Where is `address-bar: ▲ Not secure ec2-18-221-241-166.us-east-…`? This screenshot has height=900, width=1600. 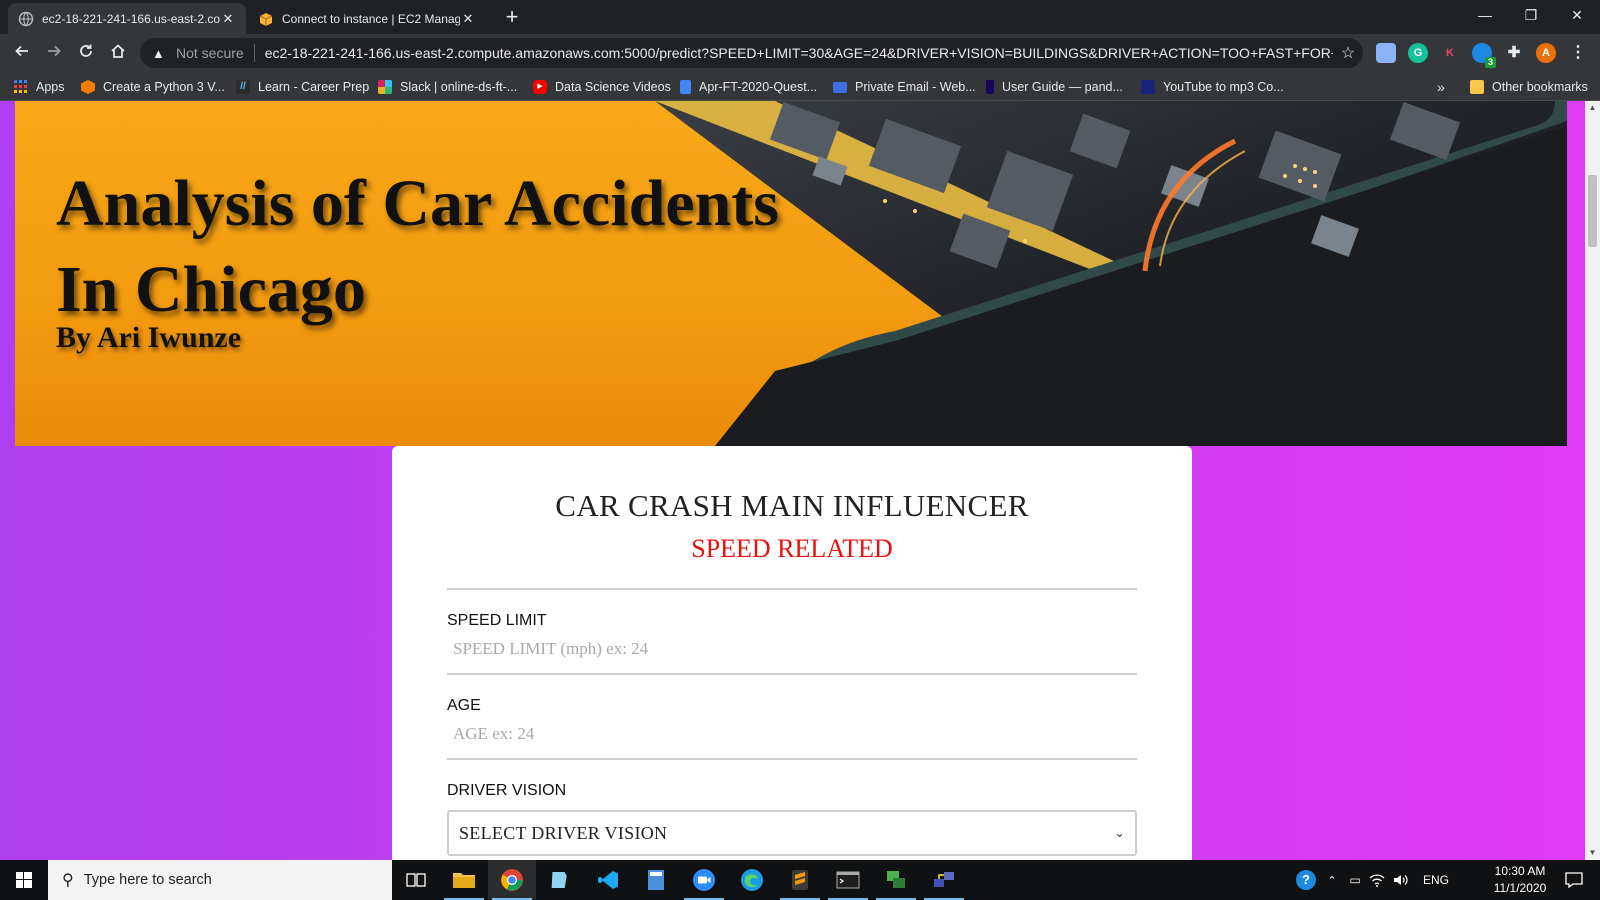 address-bar: ▲ Not secure ec2-18-221-241-166.us-east-… is located at coordinates (751, 53).